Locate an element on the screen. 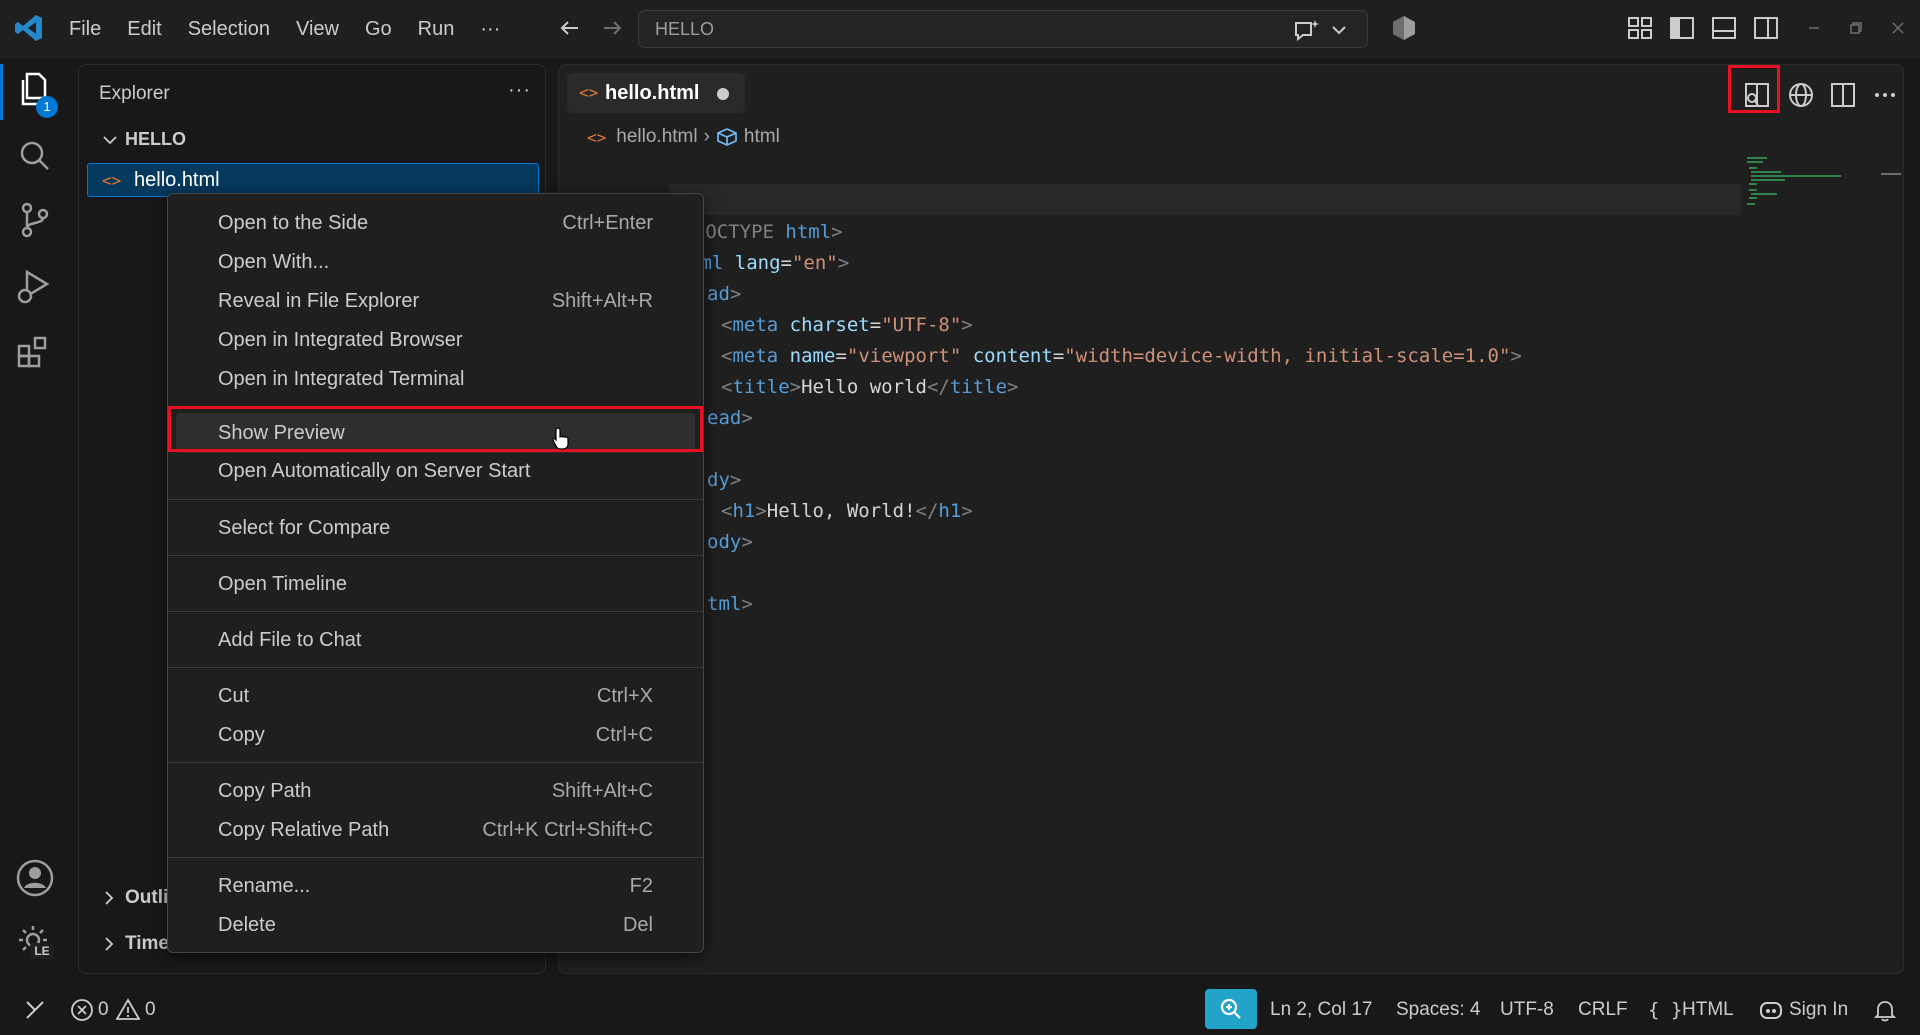 This screenshot has height=1035, width=1920. menu-item-shortcut: Del is located at coordinates (637, 925).